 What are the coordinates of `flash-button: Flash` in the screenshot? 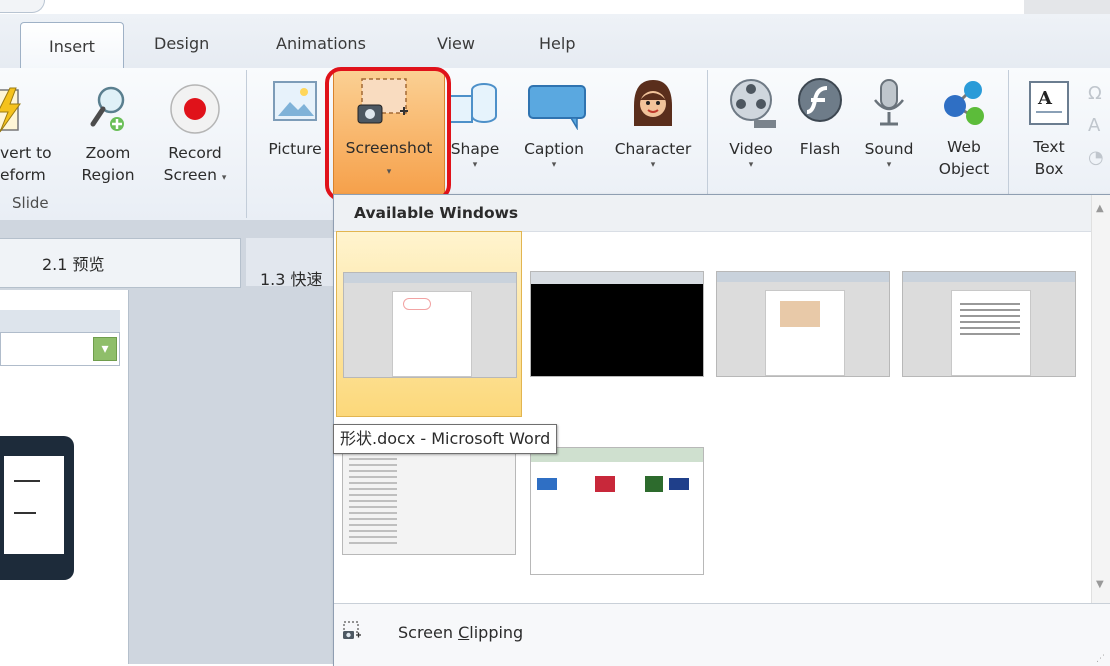 It's located at (820, 118).